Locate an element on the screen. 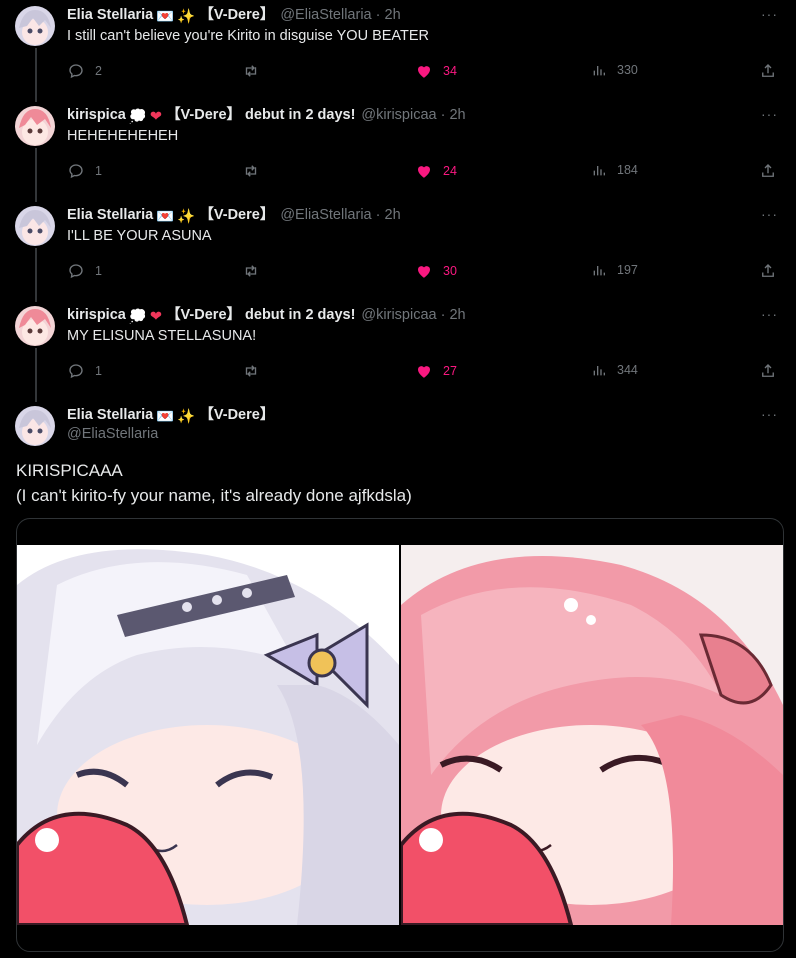 The image size is (796, 958). reply-count: 2 is located at coordinates (98, 71).